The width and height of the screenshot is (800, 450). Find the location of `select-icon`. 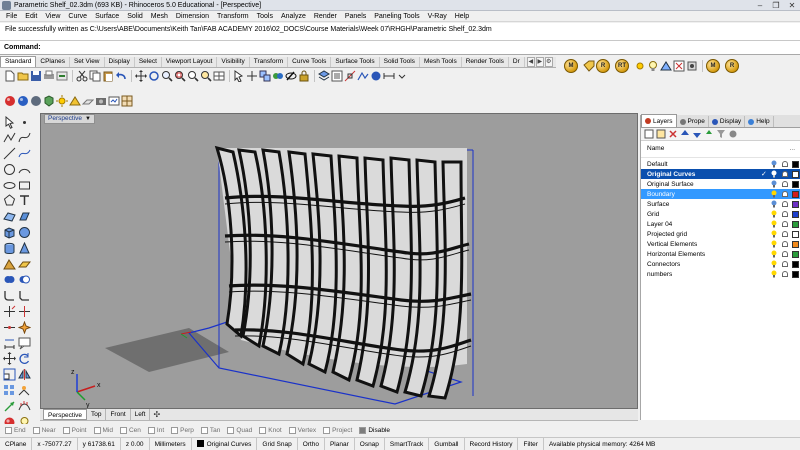

select-icon is located at coordinates (239, 76).